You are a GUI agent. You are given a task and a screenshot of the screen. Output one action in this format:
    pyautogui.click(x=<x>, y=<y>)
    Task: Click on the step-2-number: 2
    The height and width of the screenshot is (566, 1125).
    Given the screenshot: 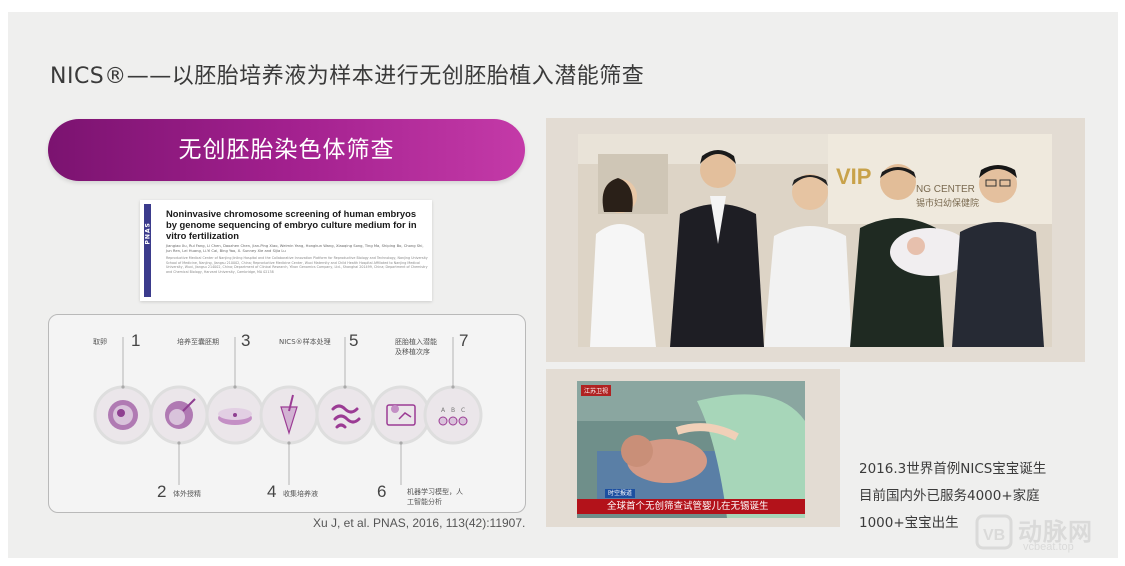 What is the action you would take?
    pyautogui.click(x=162, y=491)
    